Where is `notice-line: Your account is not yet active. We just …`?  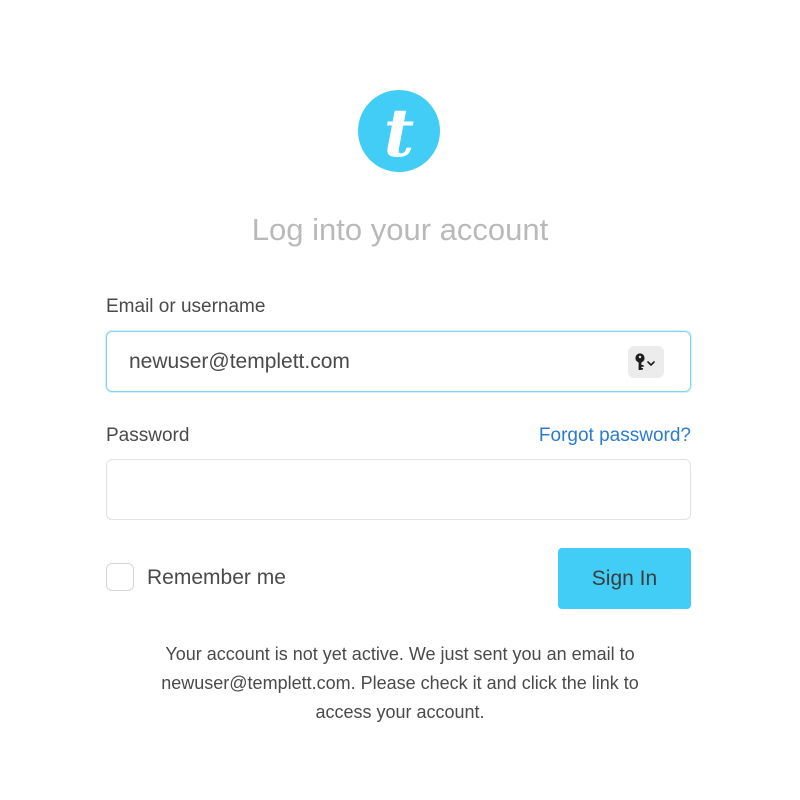 notice-line: Your account is not yet active. We just … is located at coordinates (400, 654).